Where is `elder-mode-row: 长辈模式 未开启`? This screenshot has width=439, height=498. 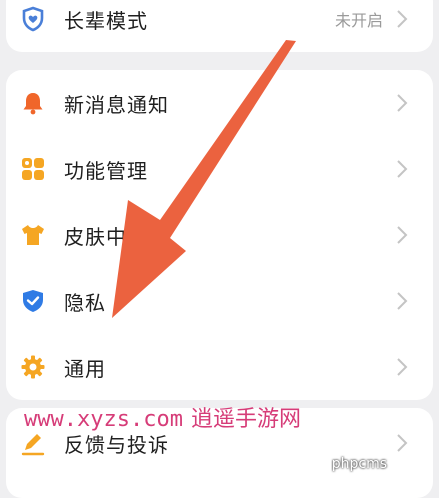 elder-mode-row: 长辈模式 未开启 is located at coordinates (219, 26).